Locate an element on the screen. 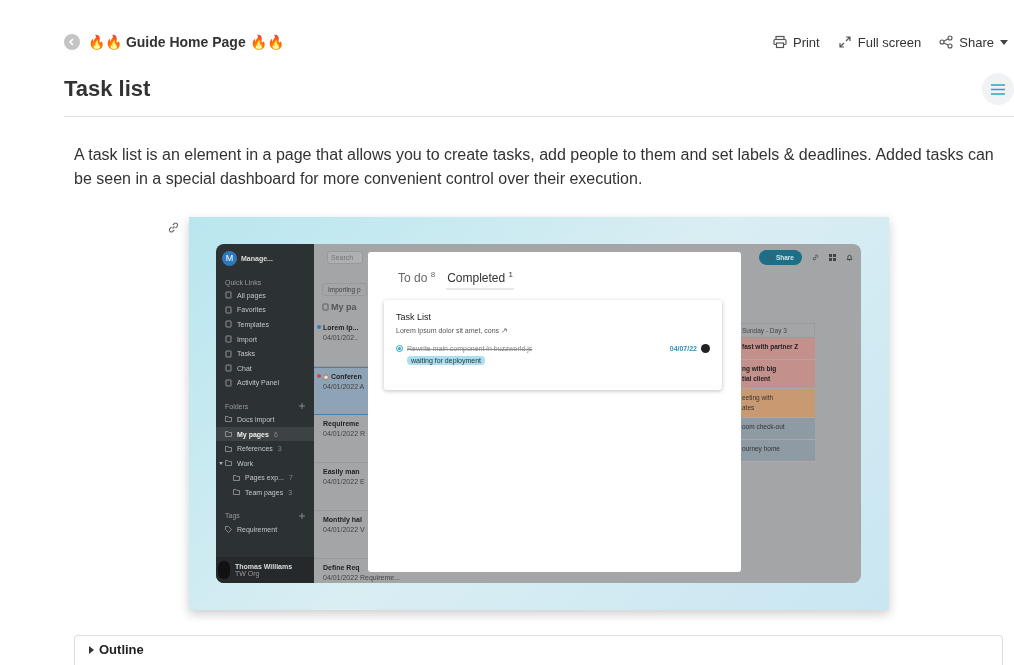 The image size is (1014, 665). breadcrumb-title: 🔥🔥 Guide Home Page 🔥🔥 is located at coordinates (186, 42).